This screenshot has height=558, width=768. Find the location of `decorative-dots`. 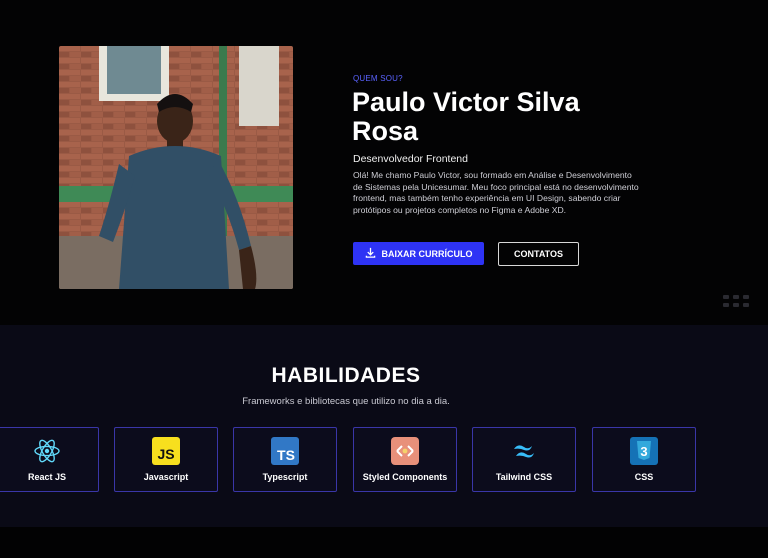

decorative-dots is located at coordinates (736, 301).